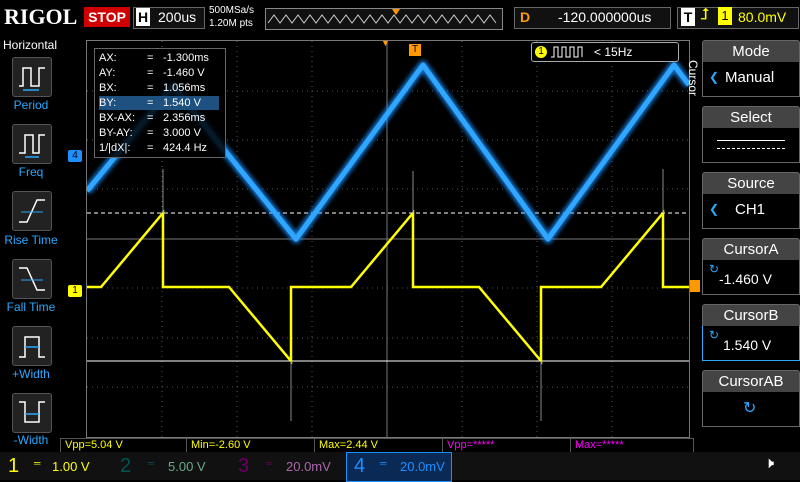  What do you see at coordinates (107, 17) in the screenshot?
I see `run-stop-indicator: STOP` at bounding box center [107, 17].